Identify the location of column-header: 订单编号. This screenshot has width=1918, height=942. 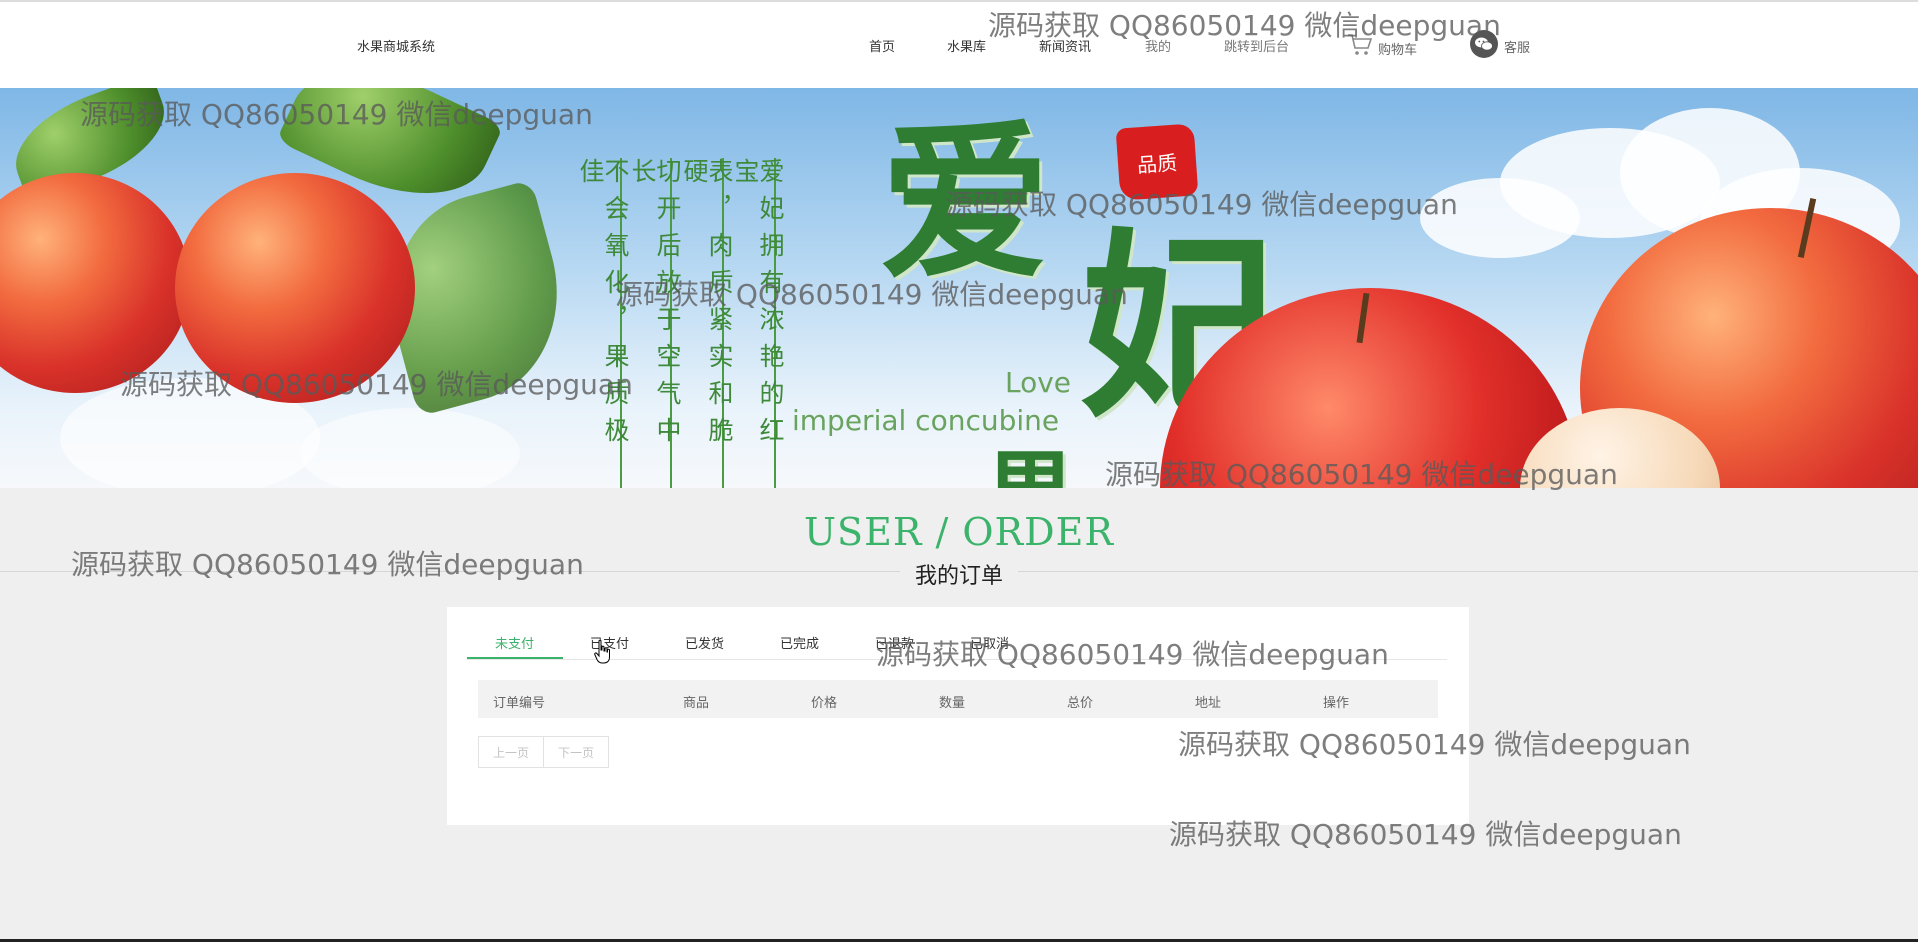
(519, 703).